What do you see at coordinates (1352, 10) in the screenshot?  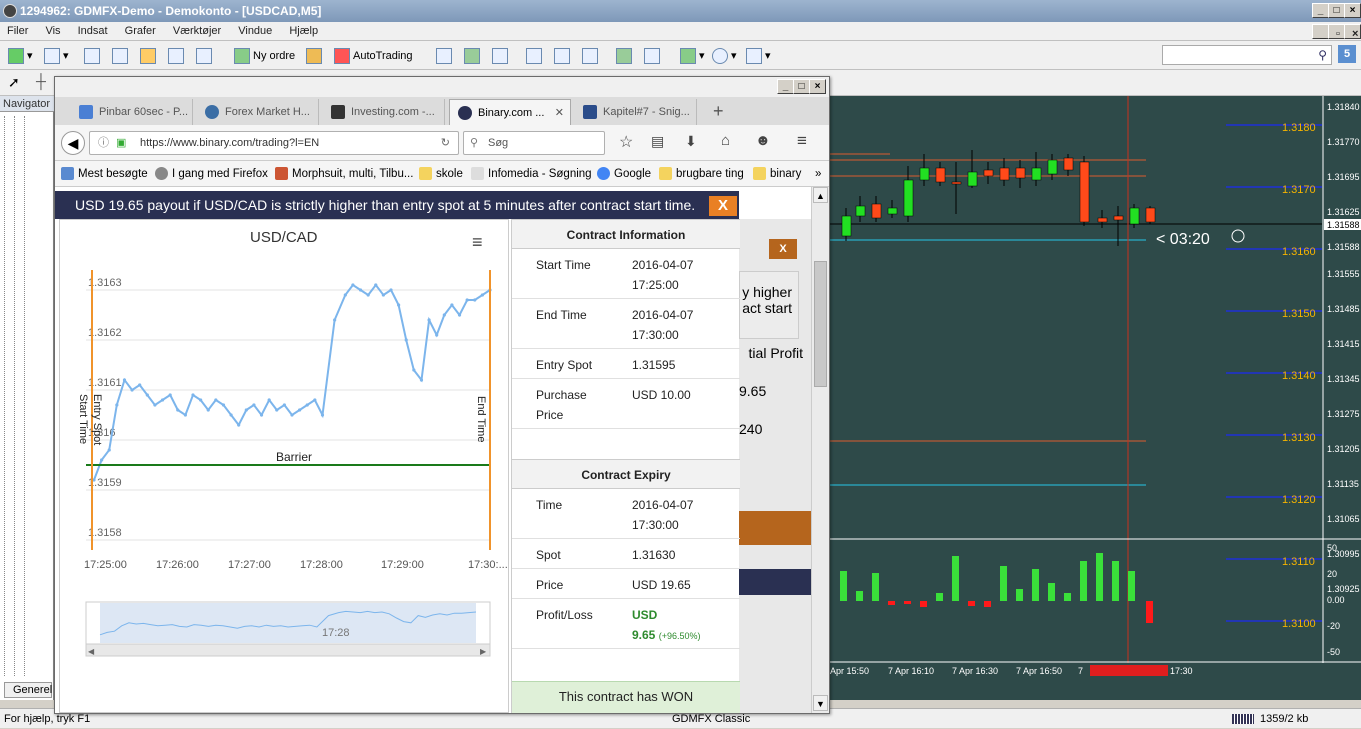 I see `close-button: ×` at bounding box center [1352, 10].